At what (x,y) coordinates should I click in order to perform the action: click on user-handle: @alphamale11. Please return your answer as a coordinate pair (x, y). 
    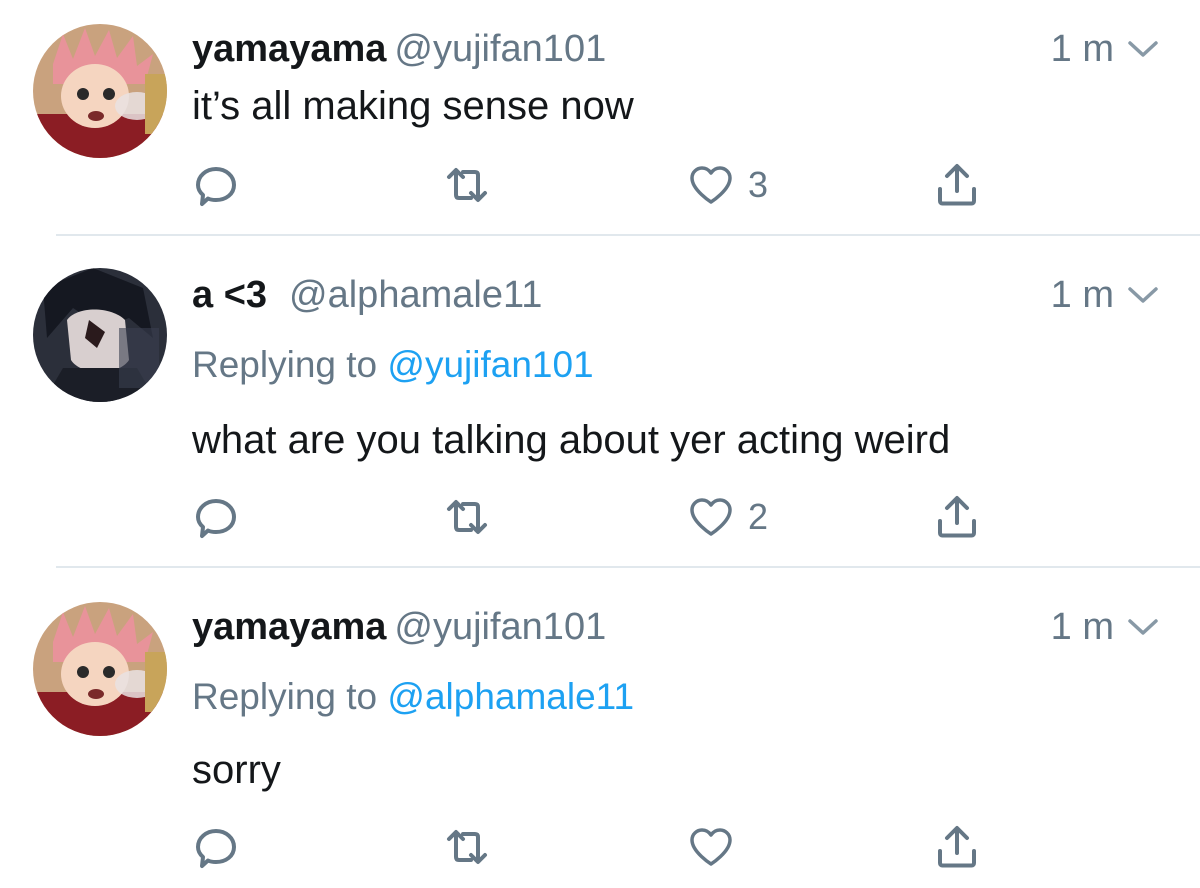
    Looking at the image, I should click on (415, 295).